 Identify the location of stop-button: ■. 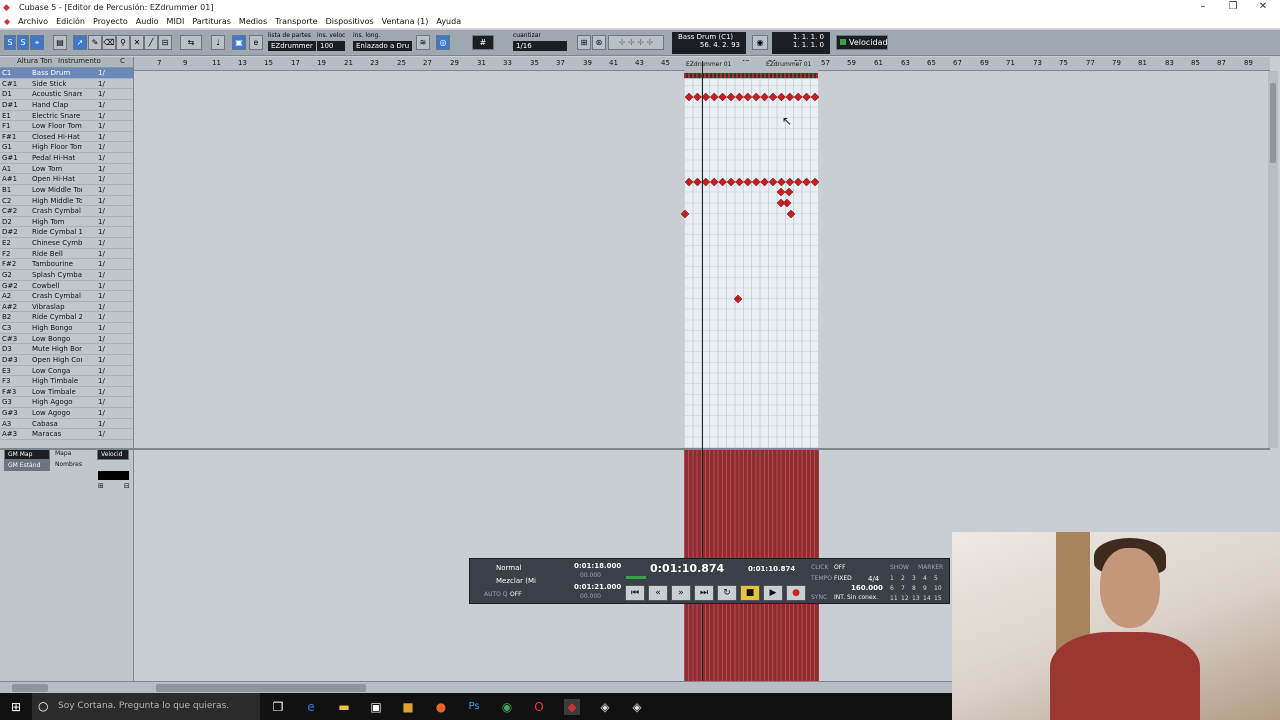
(750, 593).